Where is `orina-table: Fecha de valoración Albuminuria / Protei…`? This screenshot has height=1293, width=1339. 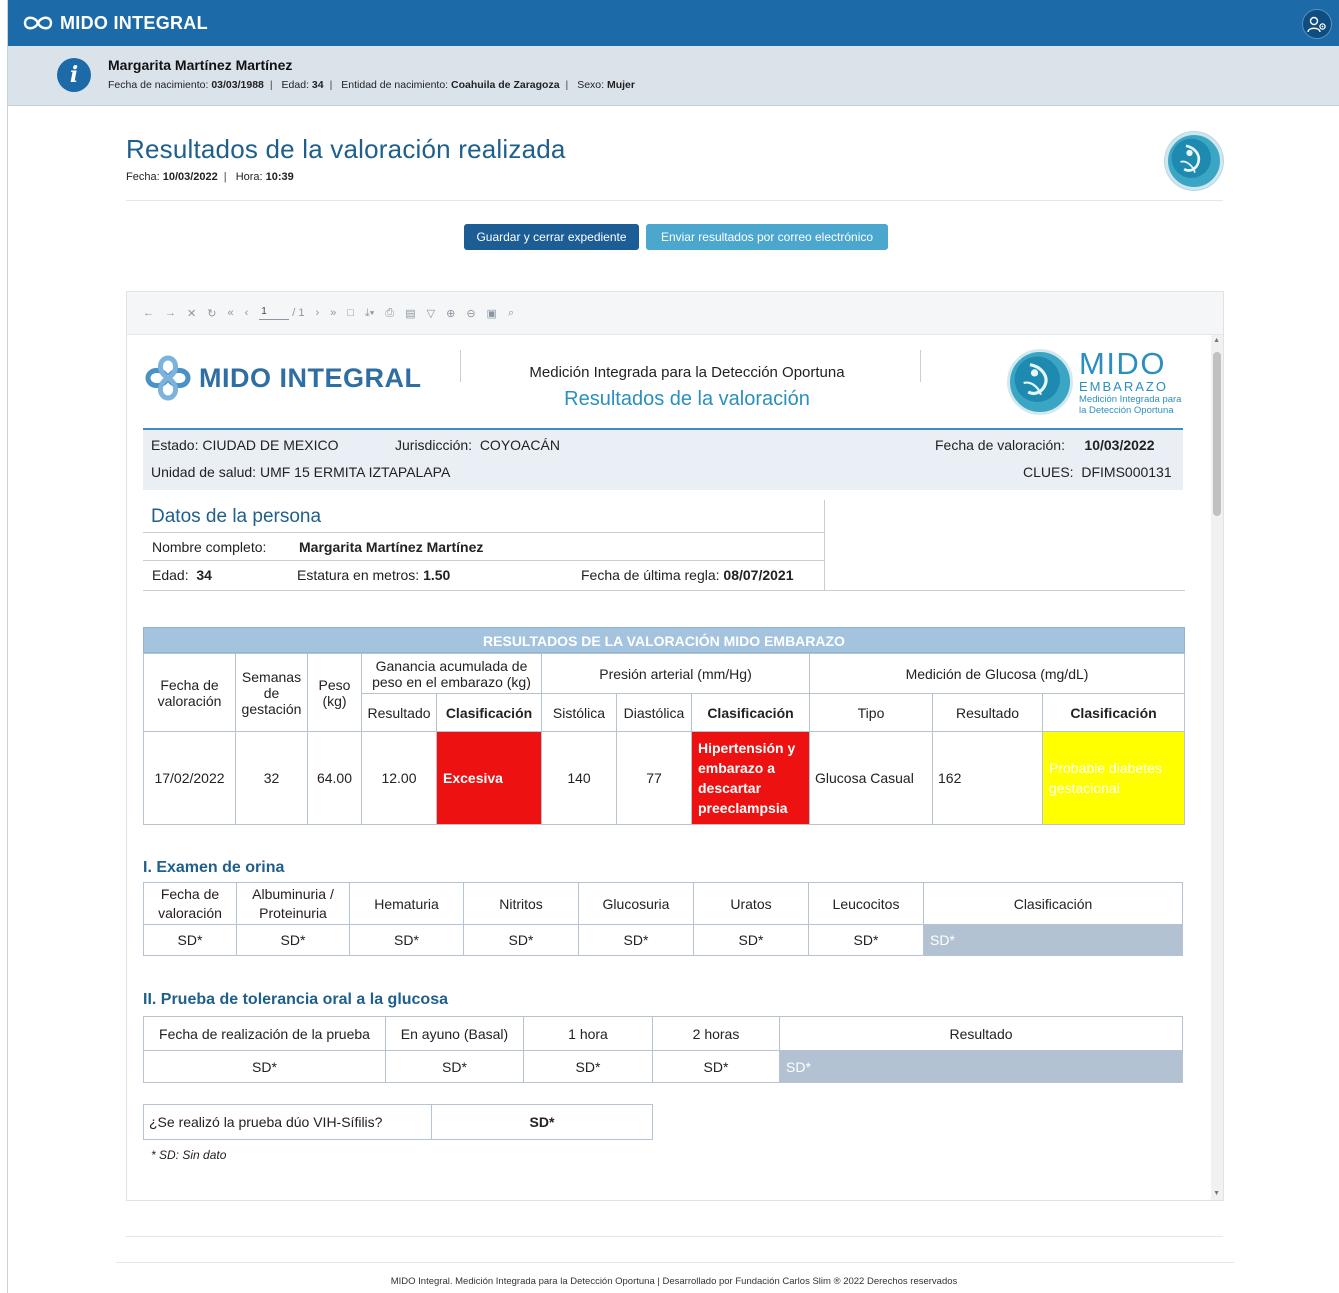
orina-table: Fecha de valoración Albuminuria / Protei… is located at coordinates (663, 919).